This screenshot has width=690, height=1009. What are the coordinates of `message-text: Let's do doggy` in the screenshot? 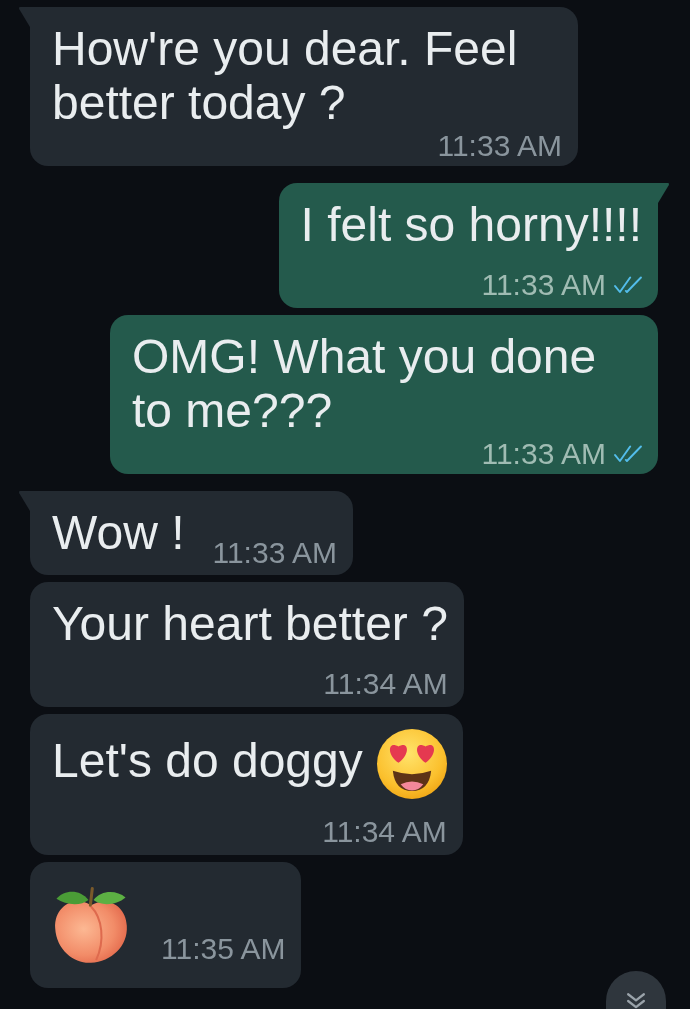 It's located at (207, 760).